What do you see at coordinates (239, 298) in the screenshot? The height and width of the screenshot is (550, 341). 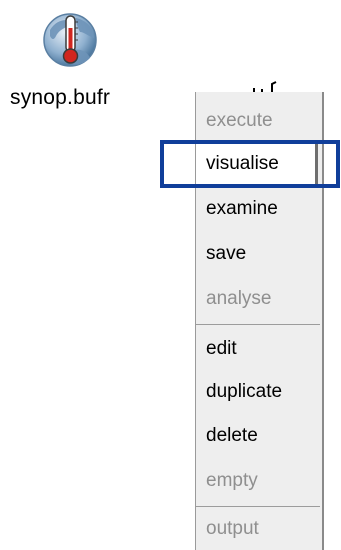 I see `menu-item-analyse: analyse` at bounding box center [239, 298].